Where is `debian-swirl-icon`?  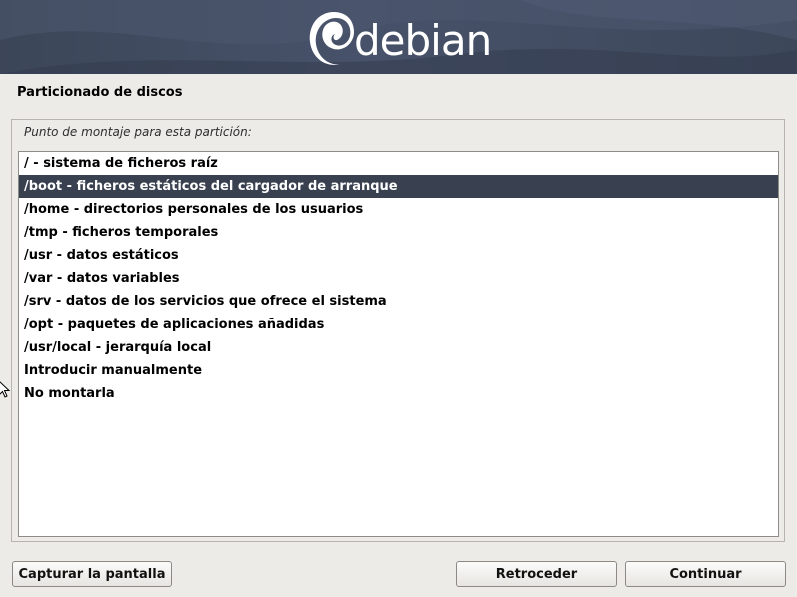 debian-swirl-icon is located at coordinates (331, 38).